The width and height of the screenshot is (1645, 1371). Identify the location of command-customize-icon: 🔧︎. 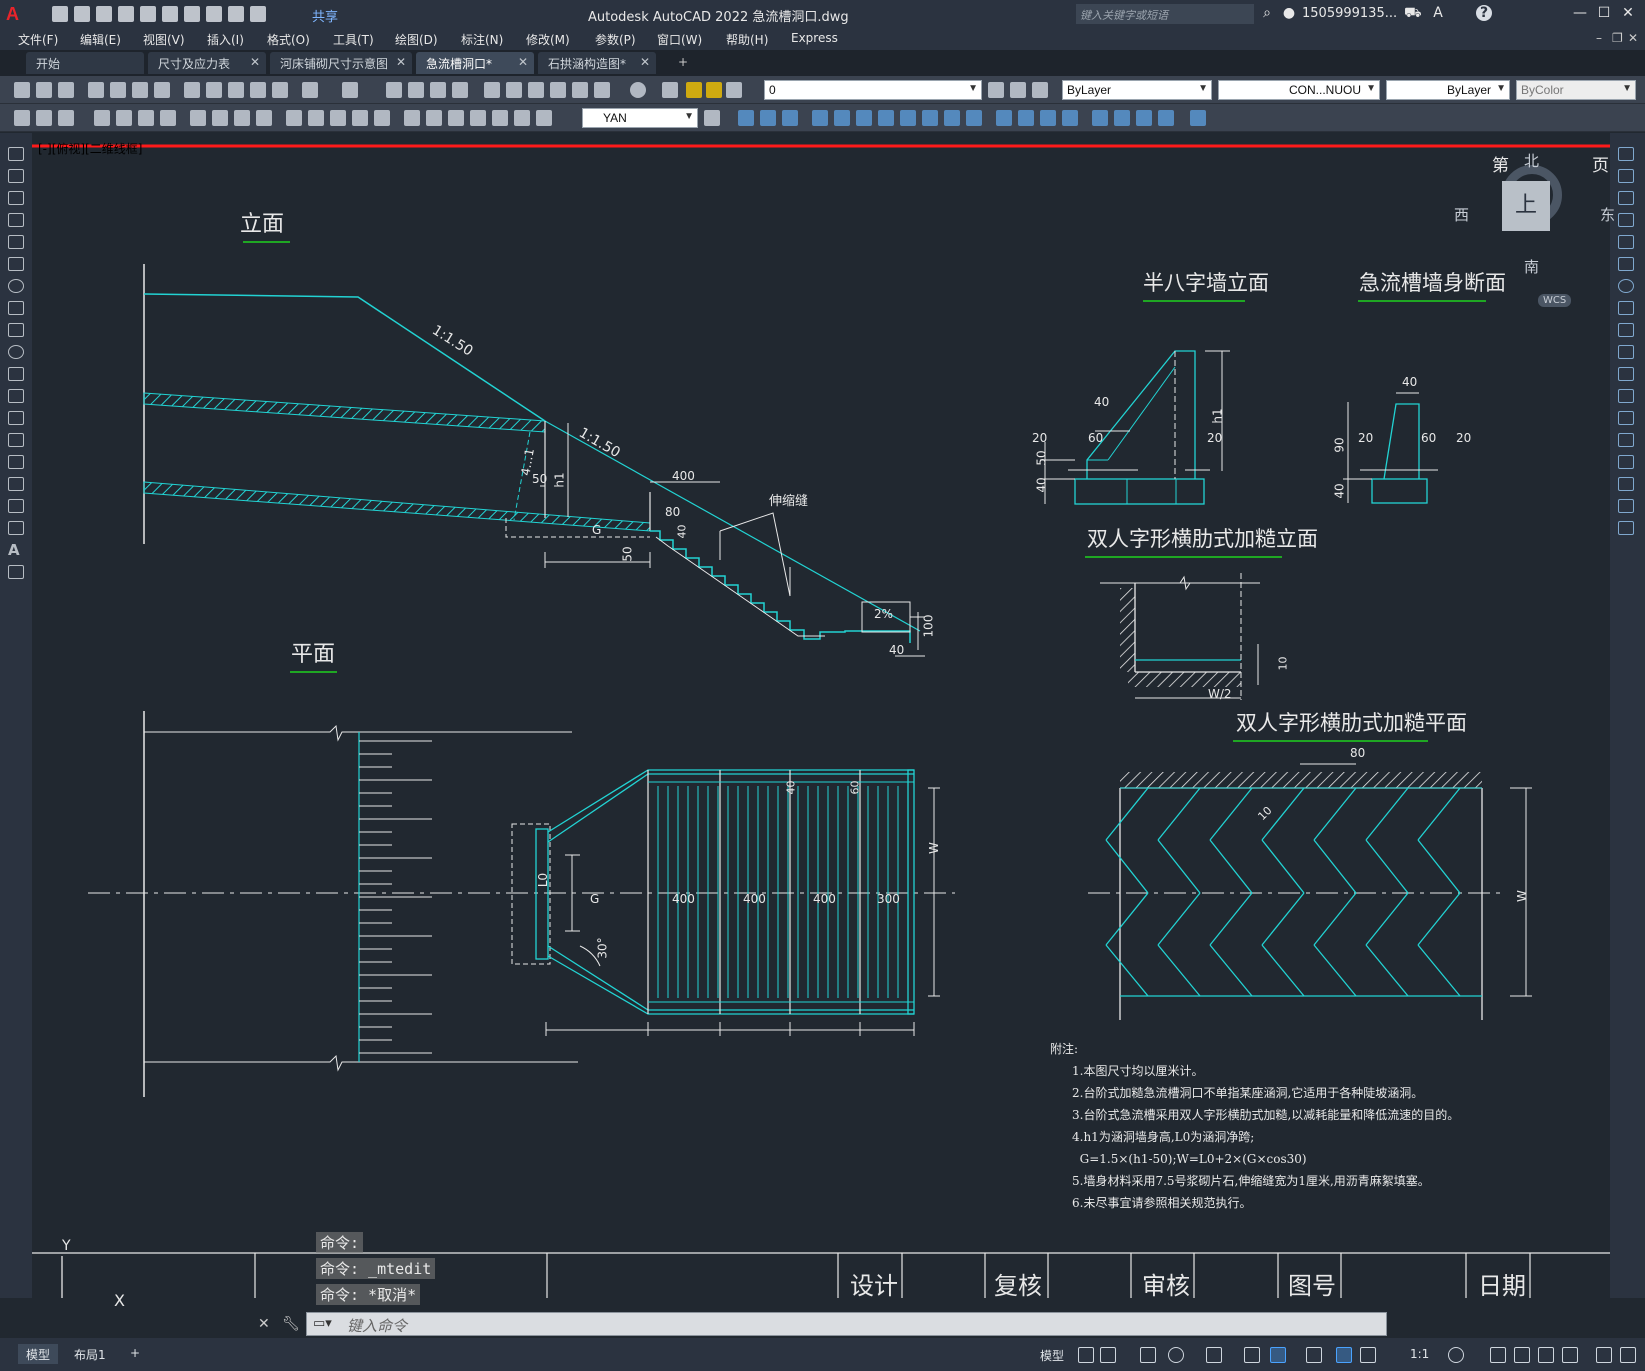
(291, 1324).